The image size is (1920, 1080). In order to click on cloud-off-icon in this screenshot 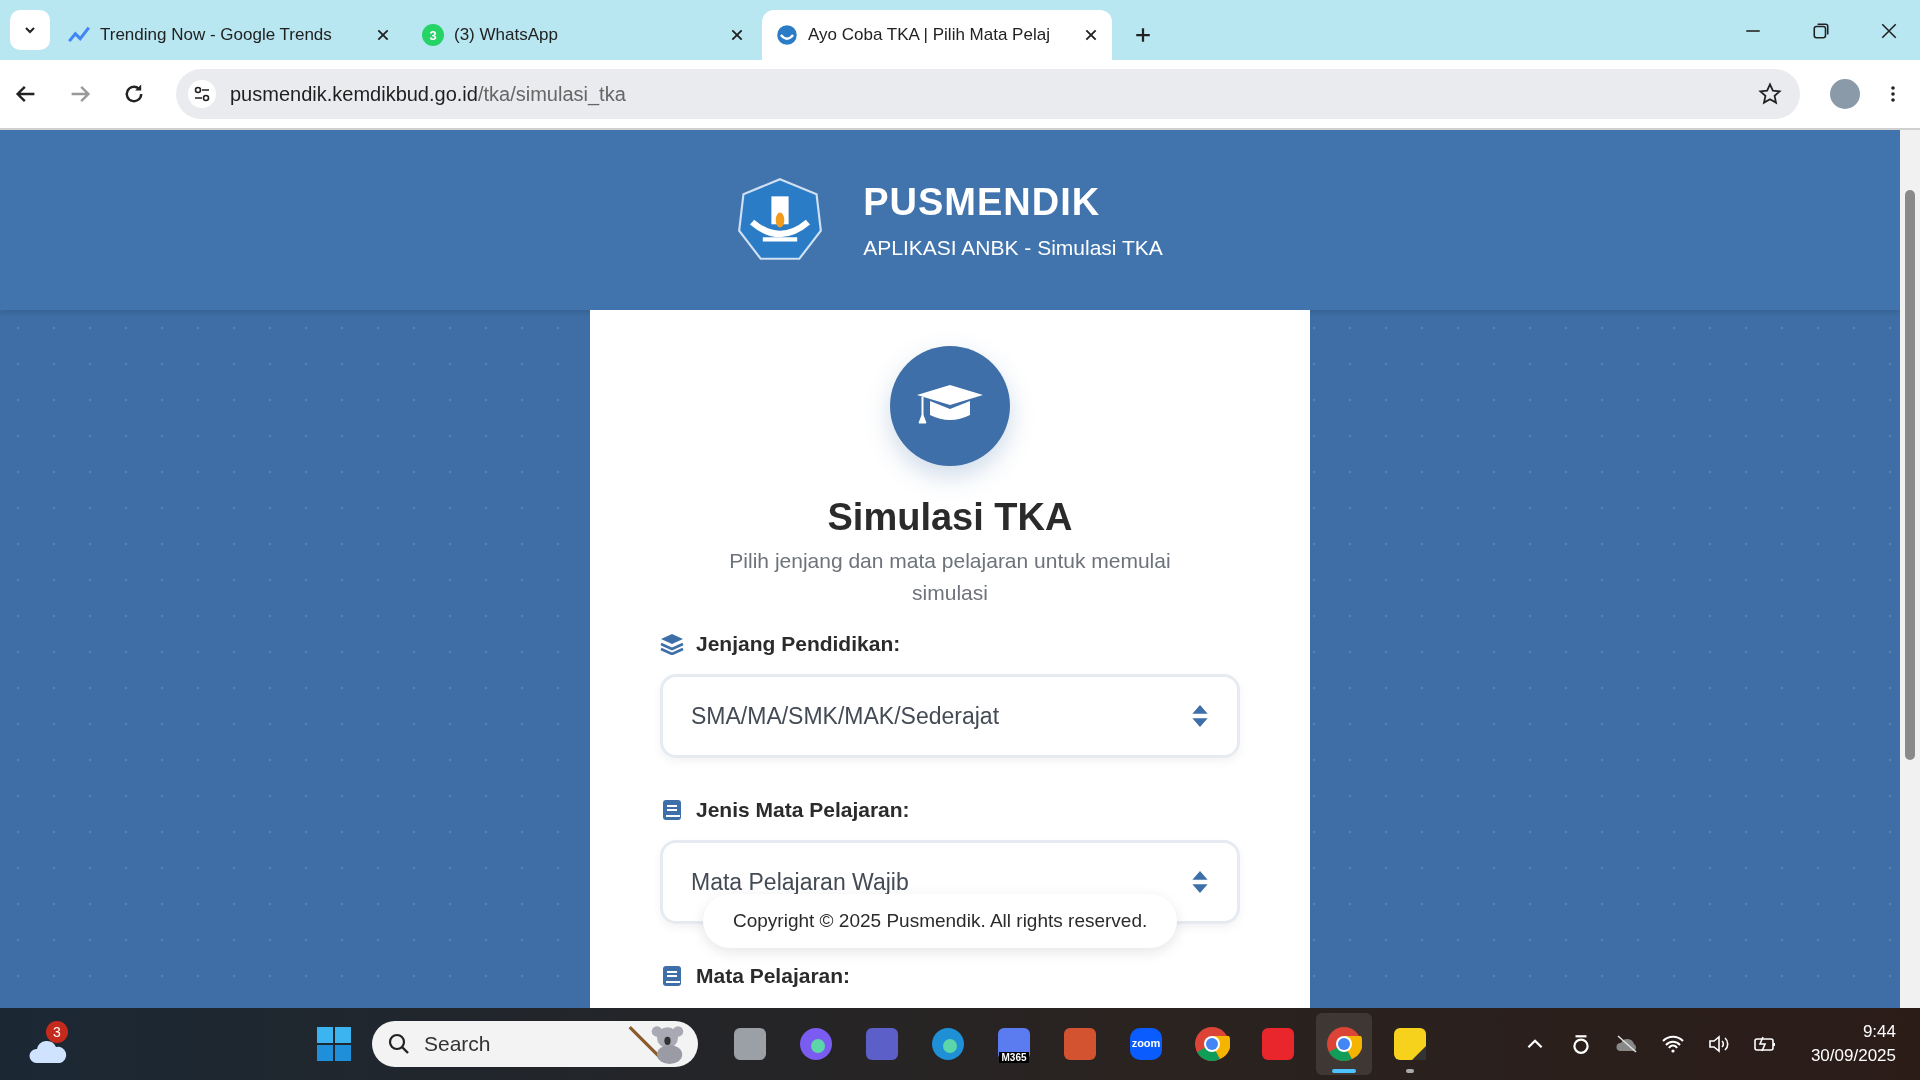, I will do `click(1626, 1044)`.